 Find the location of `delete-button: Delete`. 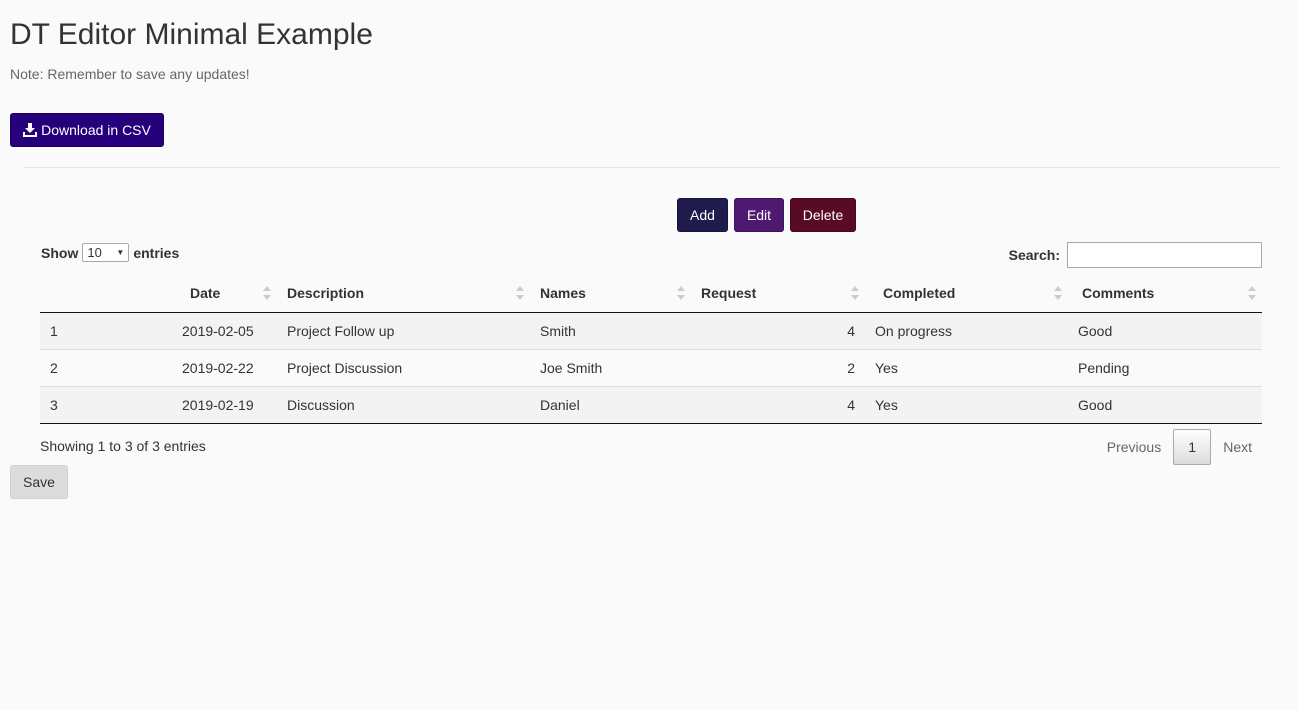

delete-button: Delete is located at coordinates (823, 215).